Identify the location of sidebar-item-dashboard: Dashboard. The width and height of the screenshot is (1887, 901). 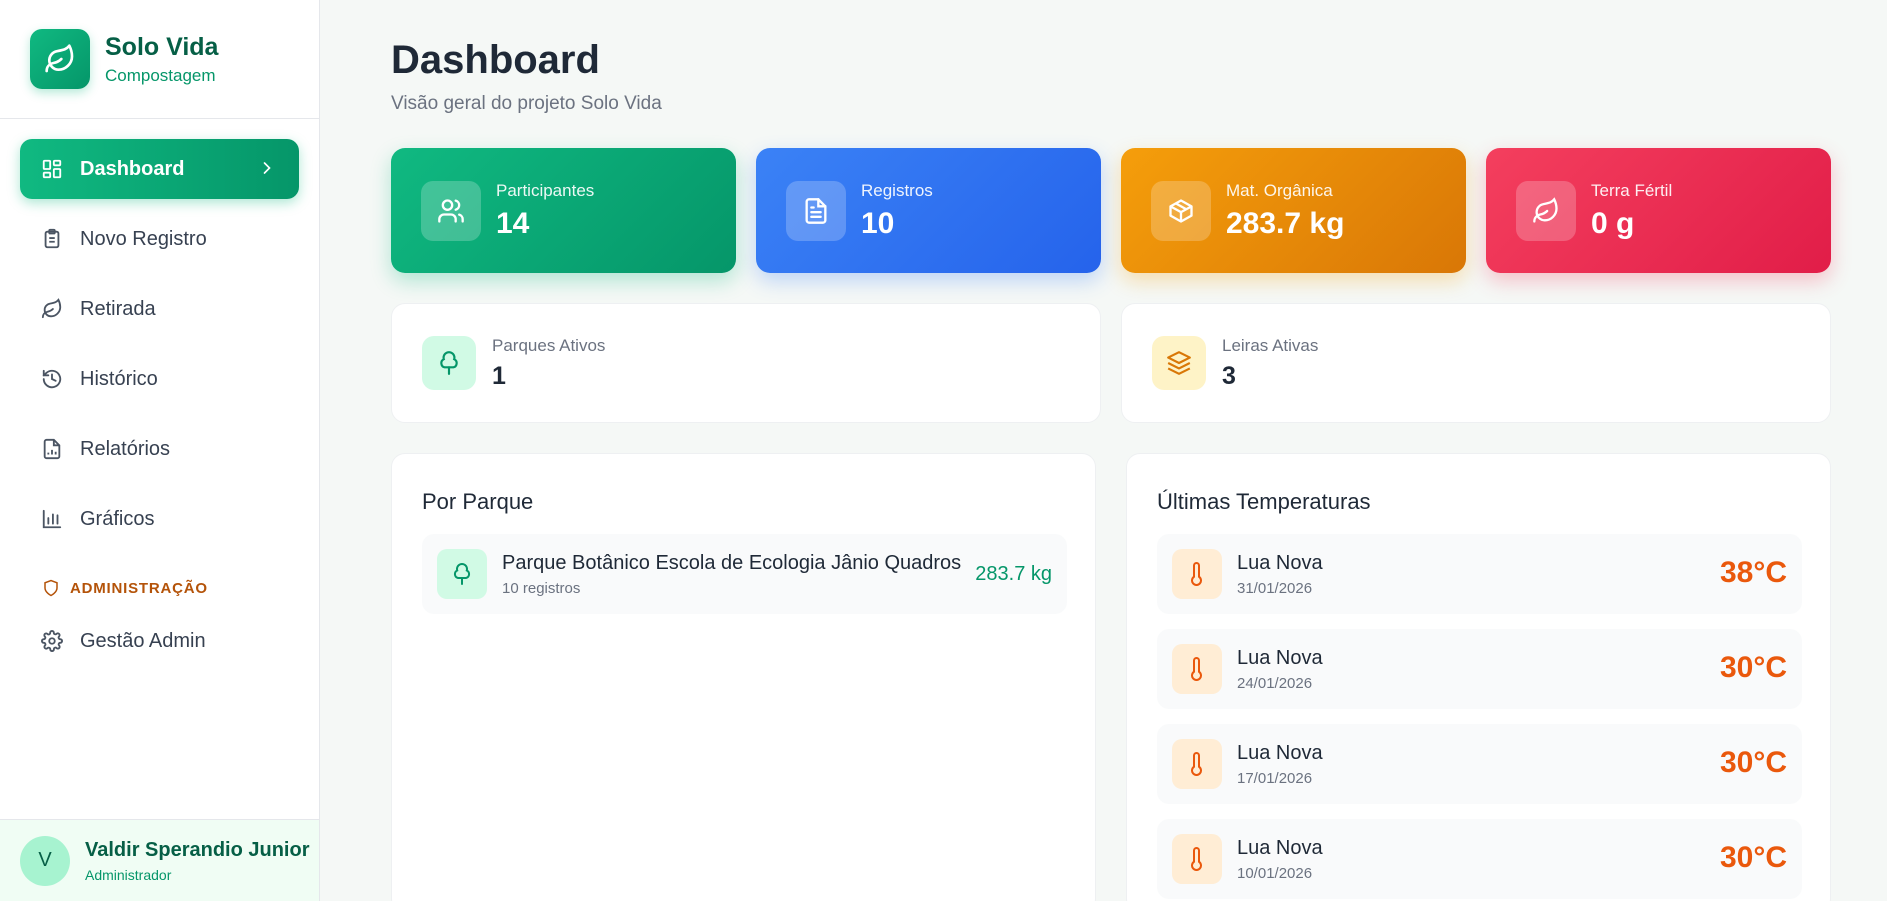
(159, 169).